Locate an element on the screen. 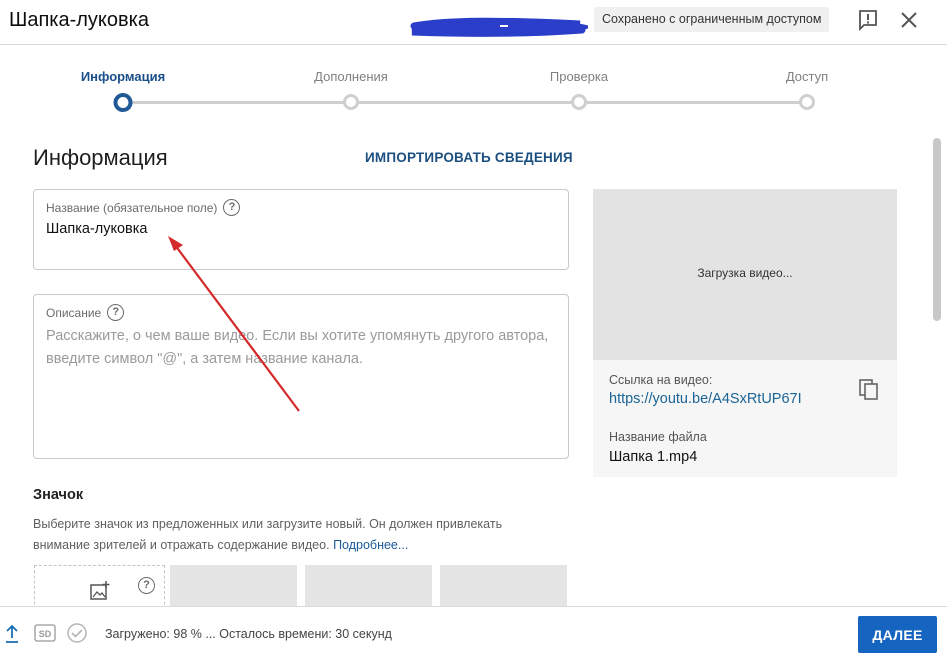  dialog-title: Шапка-луковка is located at coordinates (79, 20).